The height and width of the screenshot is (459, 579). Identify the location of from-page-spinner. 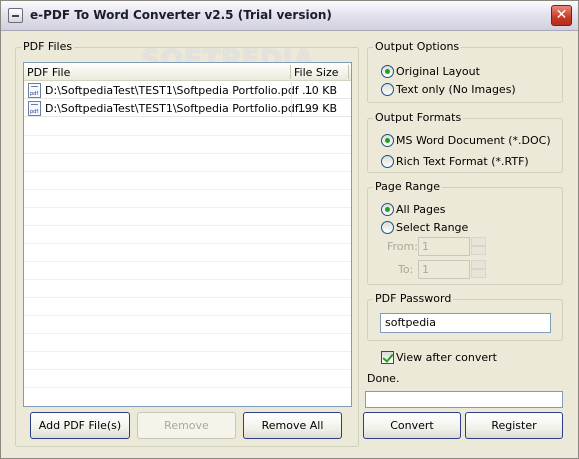
(478, 246).